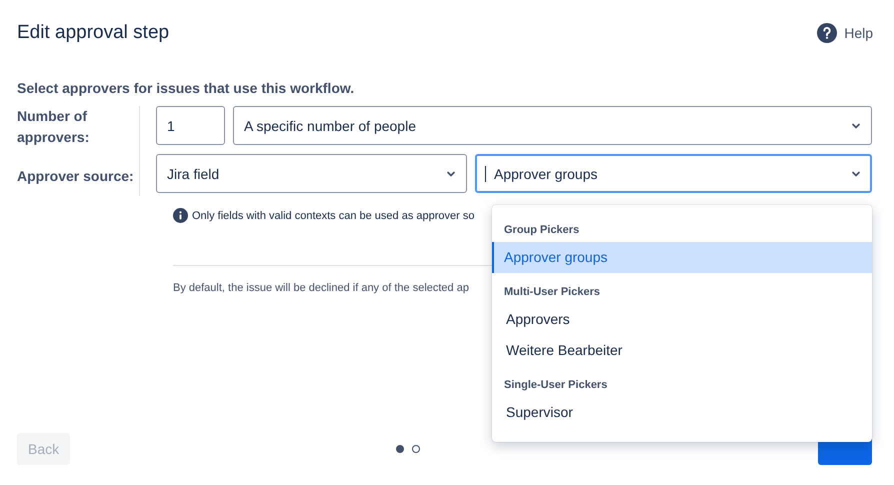 The image size is (894, 485). What do you see at coordinates (190, 125) in the screenshot?
I see `number-input-field: 1` at bounding box center [190, 125].